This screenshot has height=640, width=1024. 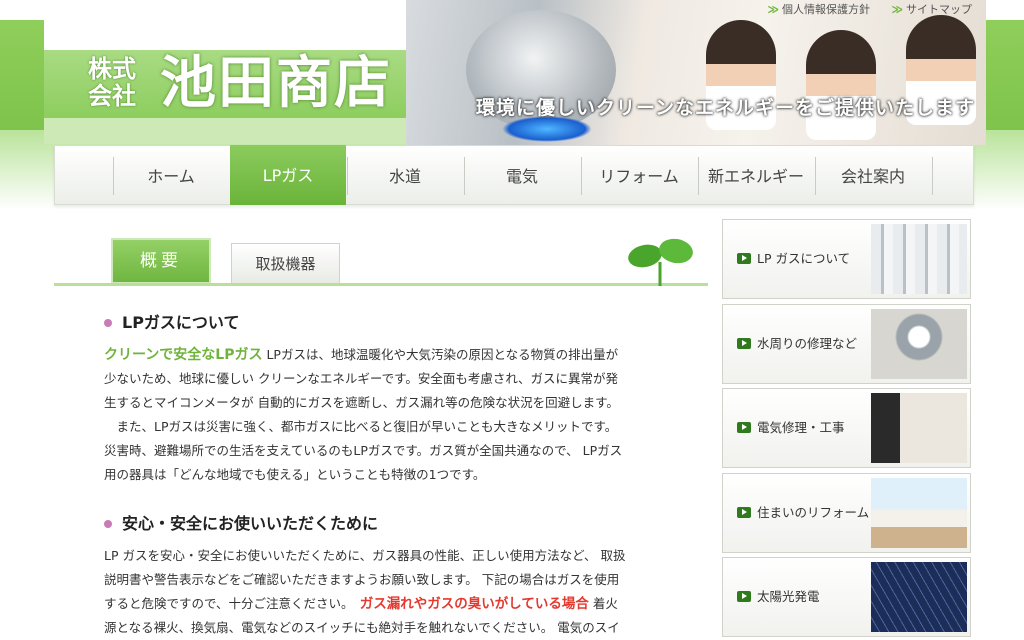 What do you see at coordinates (791, 428) in the screenshot?
I see `sidebar-item-label: 電気修理・工事` at bounding box center [791, 428].